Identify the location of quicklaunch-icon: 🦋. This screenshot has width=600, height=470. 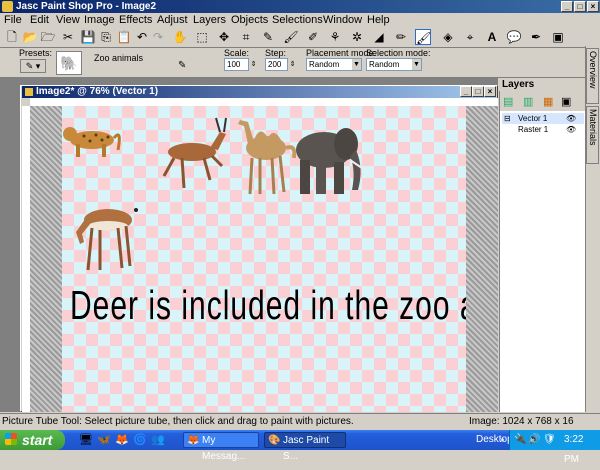
(104, 439).